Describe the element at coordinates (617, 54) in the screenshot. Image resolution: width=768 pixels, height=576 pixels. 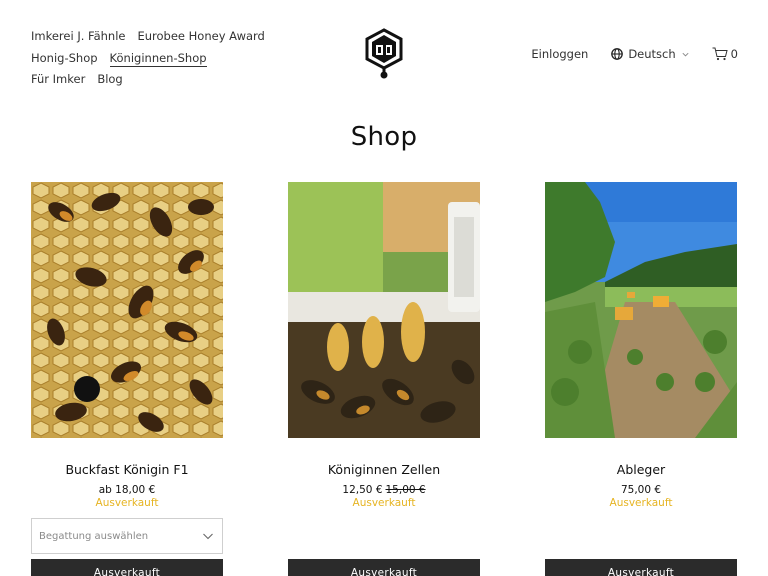
I see `globe-icon` at that location.